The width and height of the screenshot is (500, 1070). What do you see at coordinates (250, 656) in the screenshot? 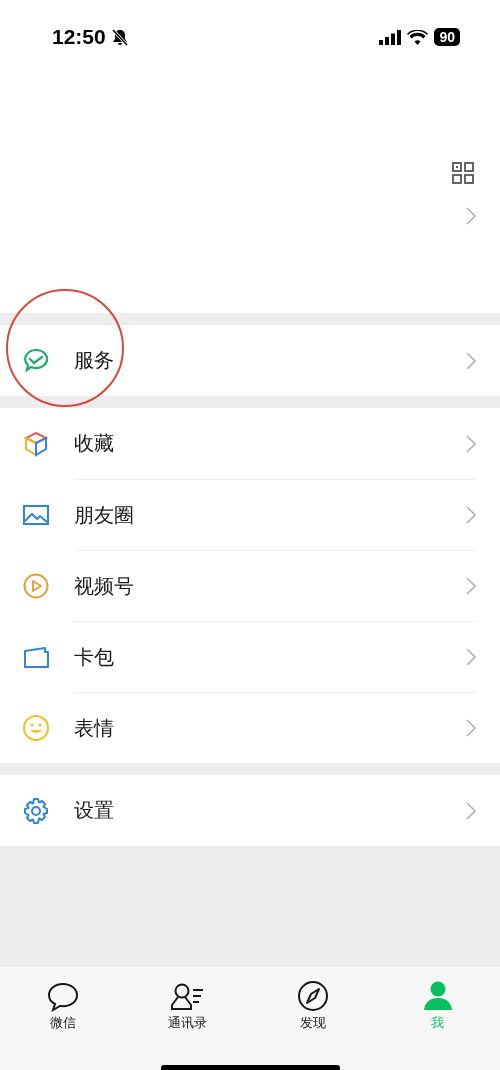
I see `menu-item: 卡包` at bounding box center [250, 656].